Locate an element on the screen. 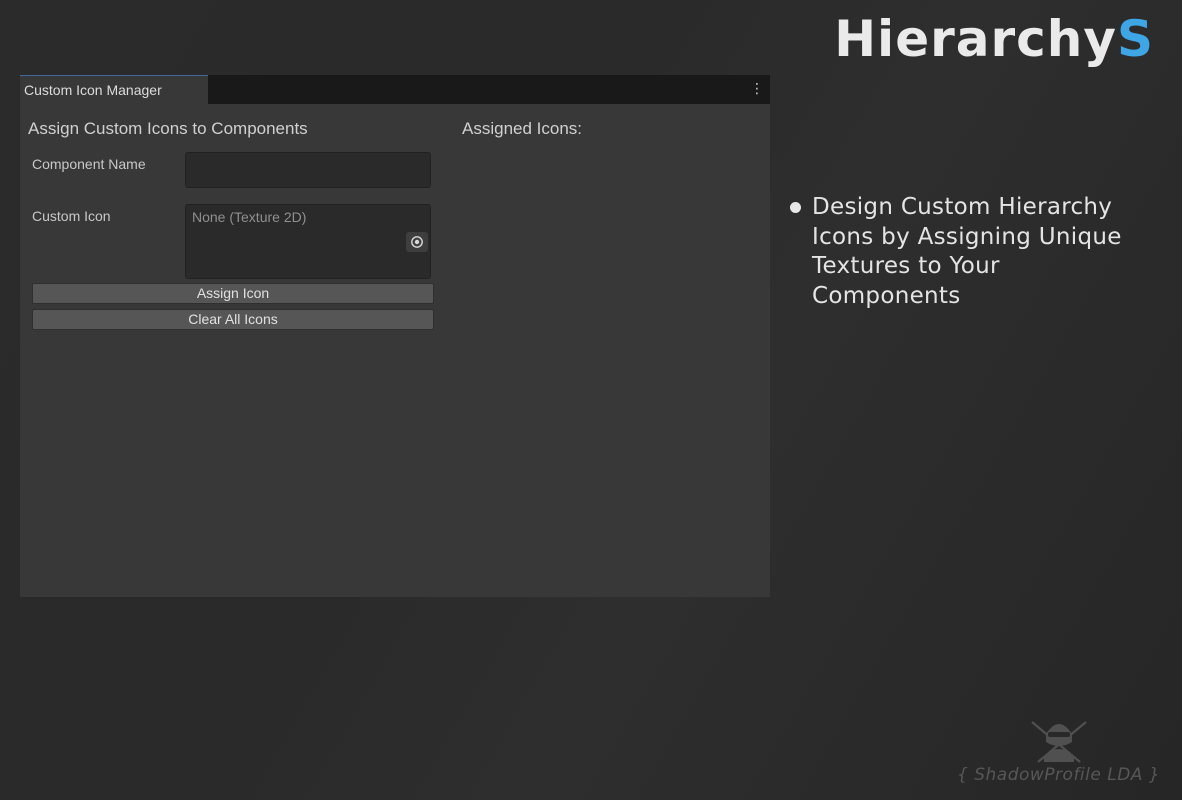 Image resolution: width=1182 pixels, height=800 pixels. custom-icon-object-field: None (Texture 2D) is located at coordinates (308, 241).